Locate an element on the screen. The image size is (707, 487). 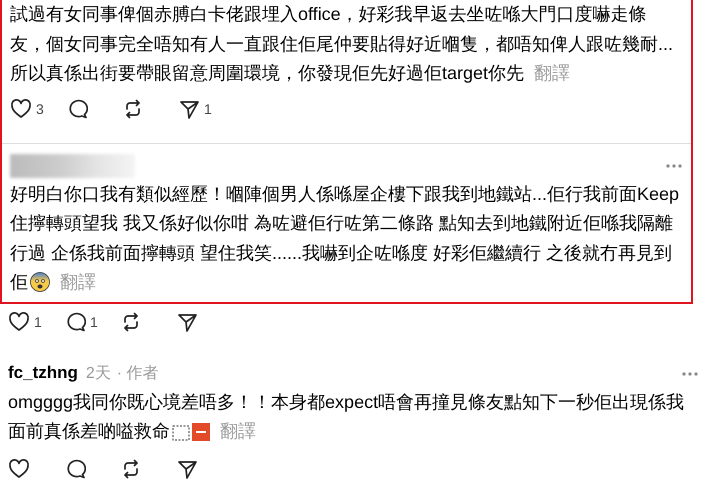
post-time: 2天 is located at coordinates (98, 374).